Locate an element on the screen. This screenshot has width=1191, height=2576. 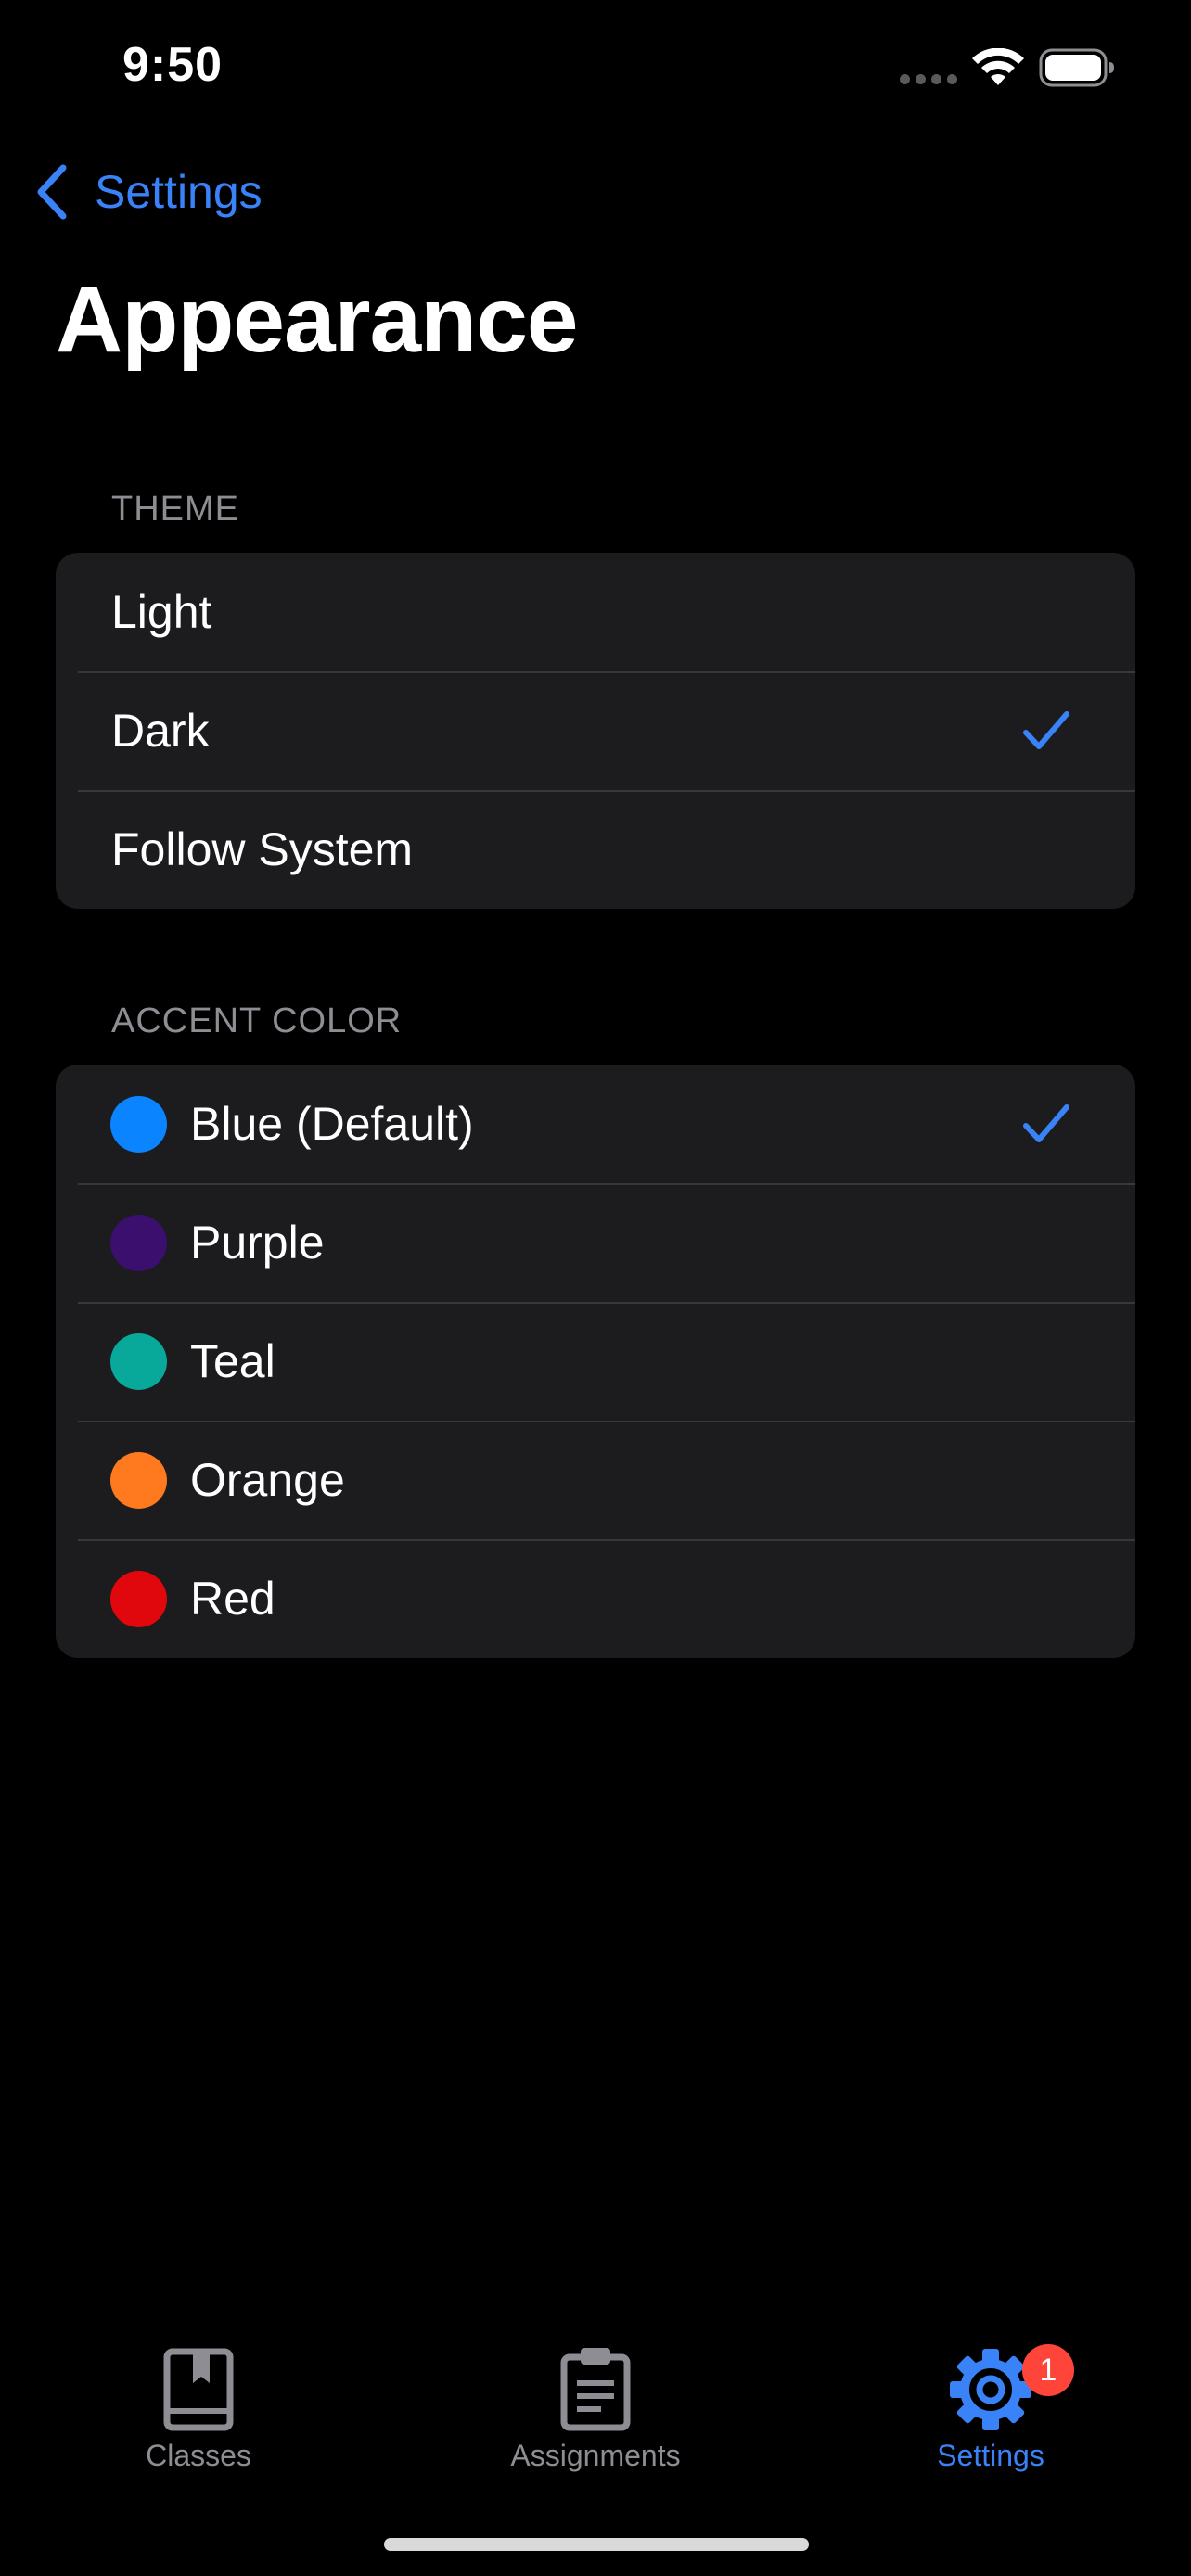
back-button: Settings is located at coordinates (148, 191).